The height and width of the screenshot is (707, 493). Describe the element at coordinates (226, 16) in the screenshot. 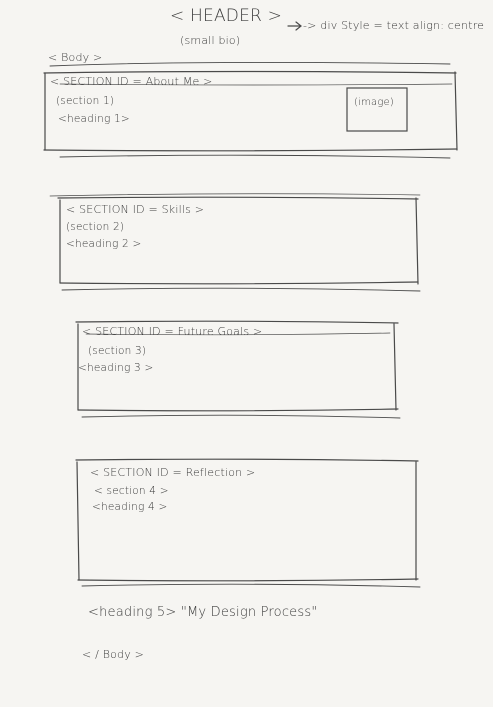

I see `header-tag: < HEADER >` at that location.